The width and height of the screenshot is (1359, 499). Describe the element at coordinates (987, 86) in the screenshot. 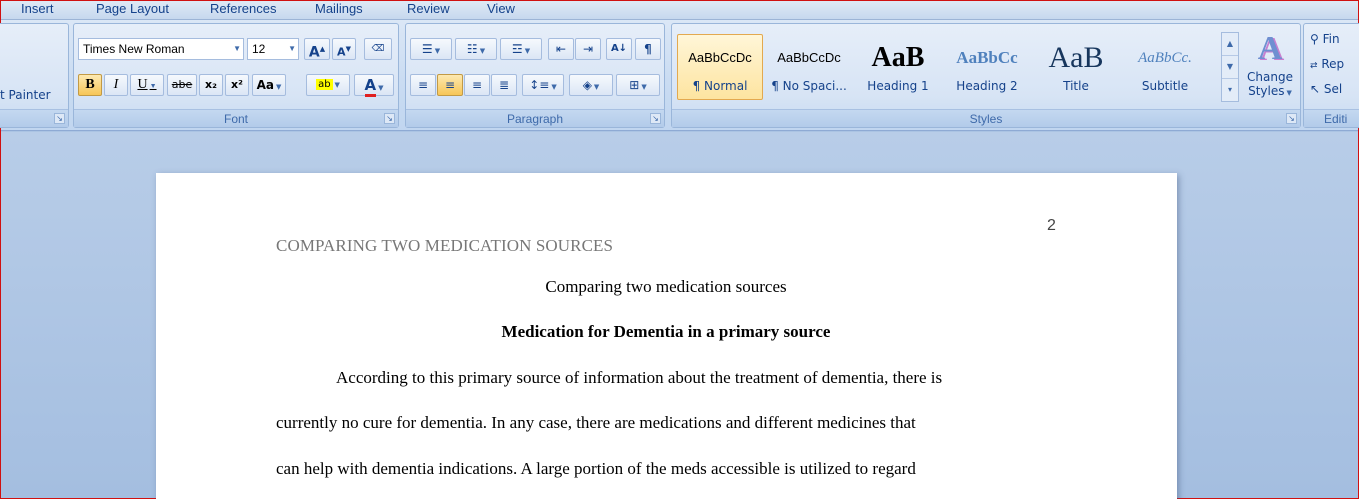

I see `style-name: Heading 2` at that location.